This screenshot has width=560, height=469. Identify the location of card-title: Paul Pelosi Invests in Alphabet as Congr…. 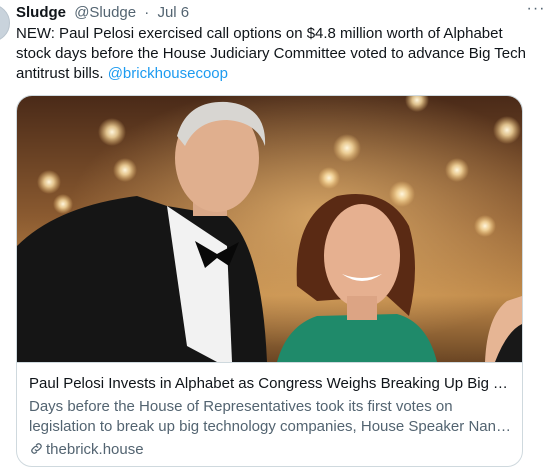
(271, 384).